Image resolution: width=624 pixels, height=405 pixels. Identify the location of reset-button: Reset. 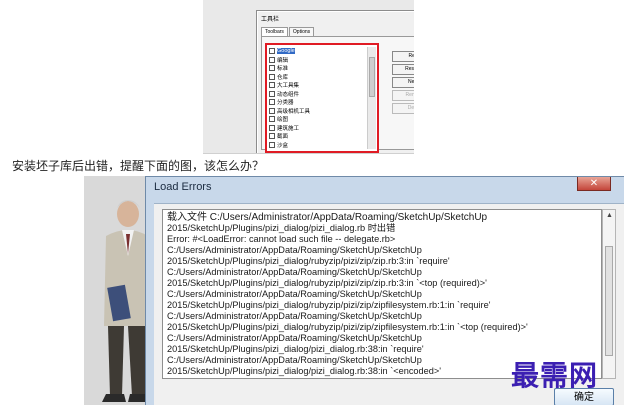
(403, 56).